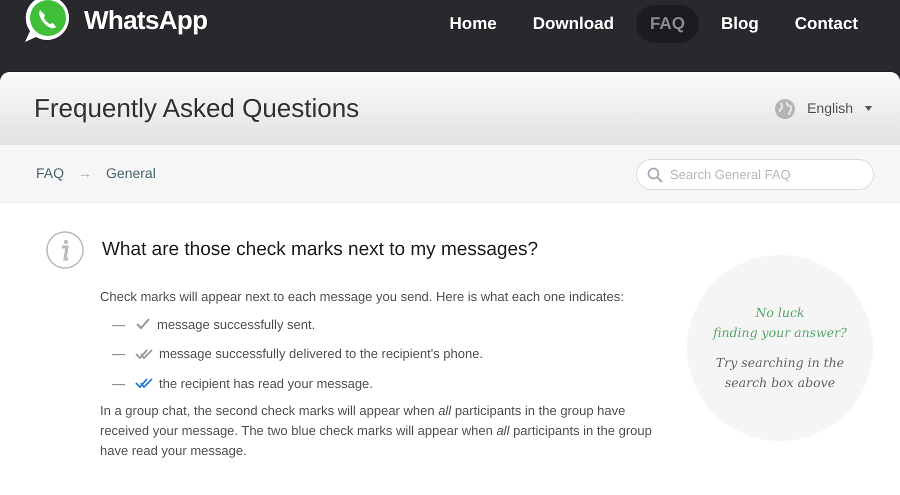  I want to click on bullet-text: message successfully delivered to the recipient's phone., so click(321, 354).